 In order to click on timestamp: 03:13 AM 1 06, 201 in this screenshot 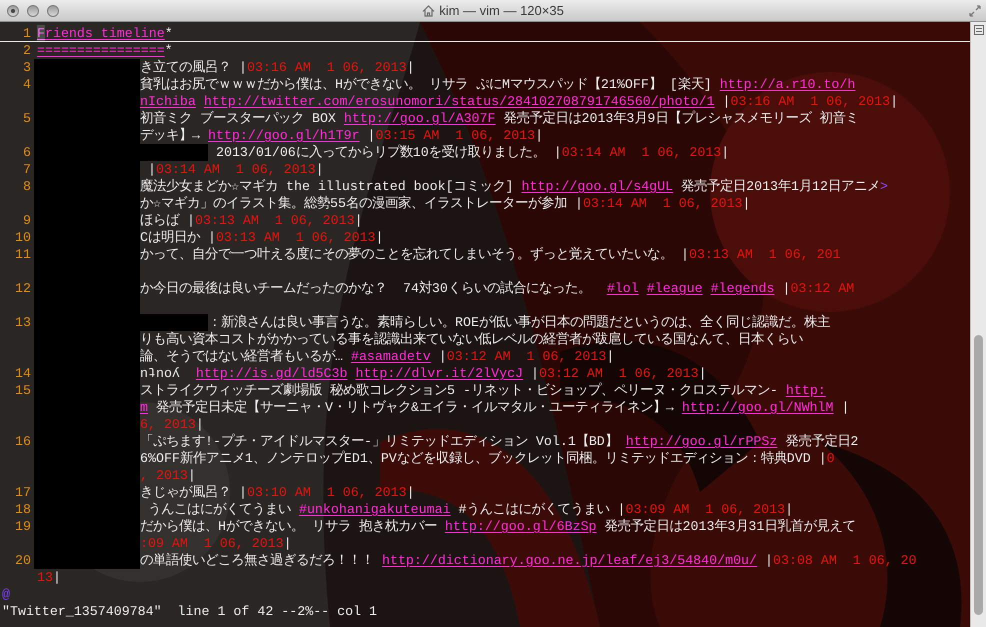, I will do `click(764, 254)`.